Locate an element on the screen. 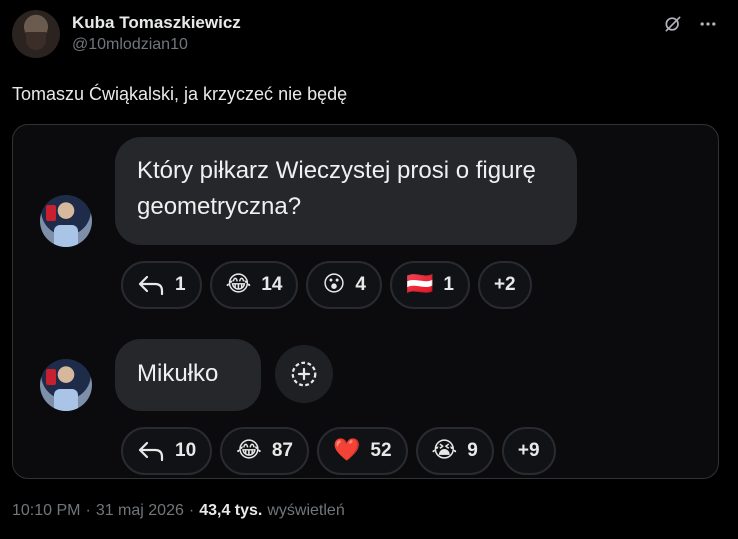 This screenshot has width=738, height=539. reaction-count: 10 is located at coordinates (186, 450).